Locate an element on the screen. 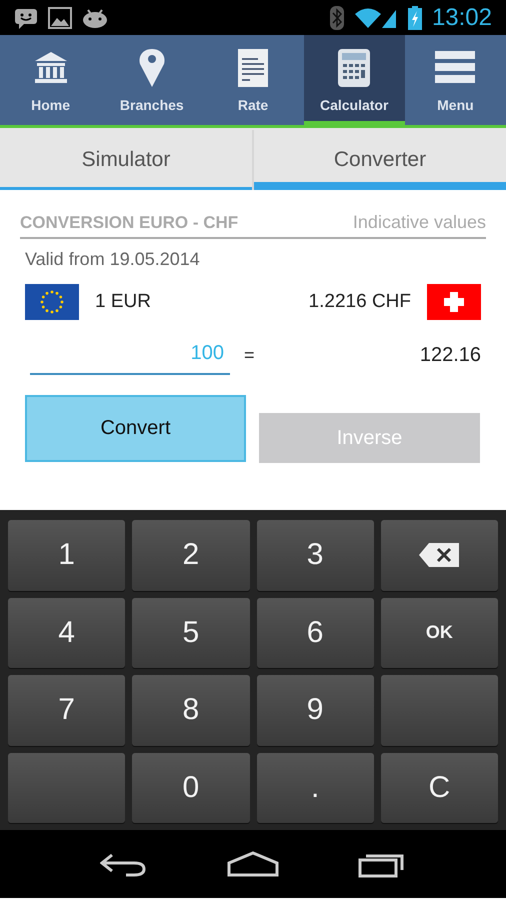 The height and width of the screenshot is (900, 506). keypad-key: 2 is located at coordinates (191, 555).